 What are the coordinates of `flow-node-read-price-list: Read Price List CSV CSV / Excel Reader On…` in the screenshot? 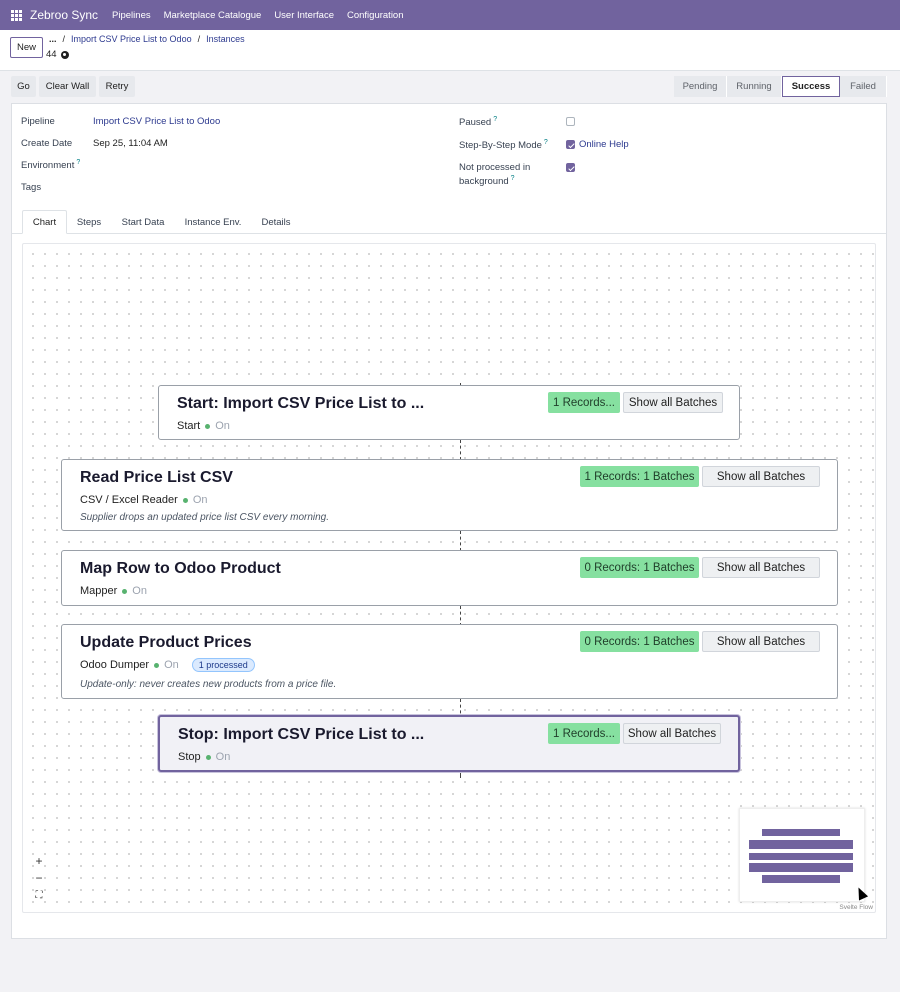 It's located at (449, 495).